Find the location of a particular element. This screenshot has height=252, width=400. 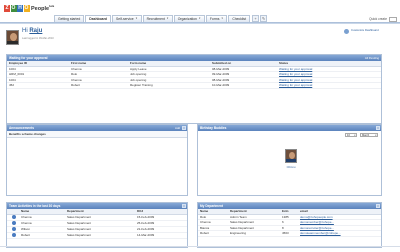

logo-tile: H is located at coordinates (20, 8).